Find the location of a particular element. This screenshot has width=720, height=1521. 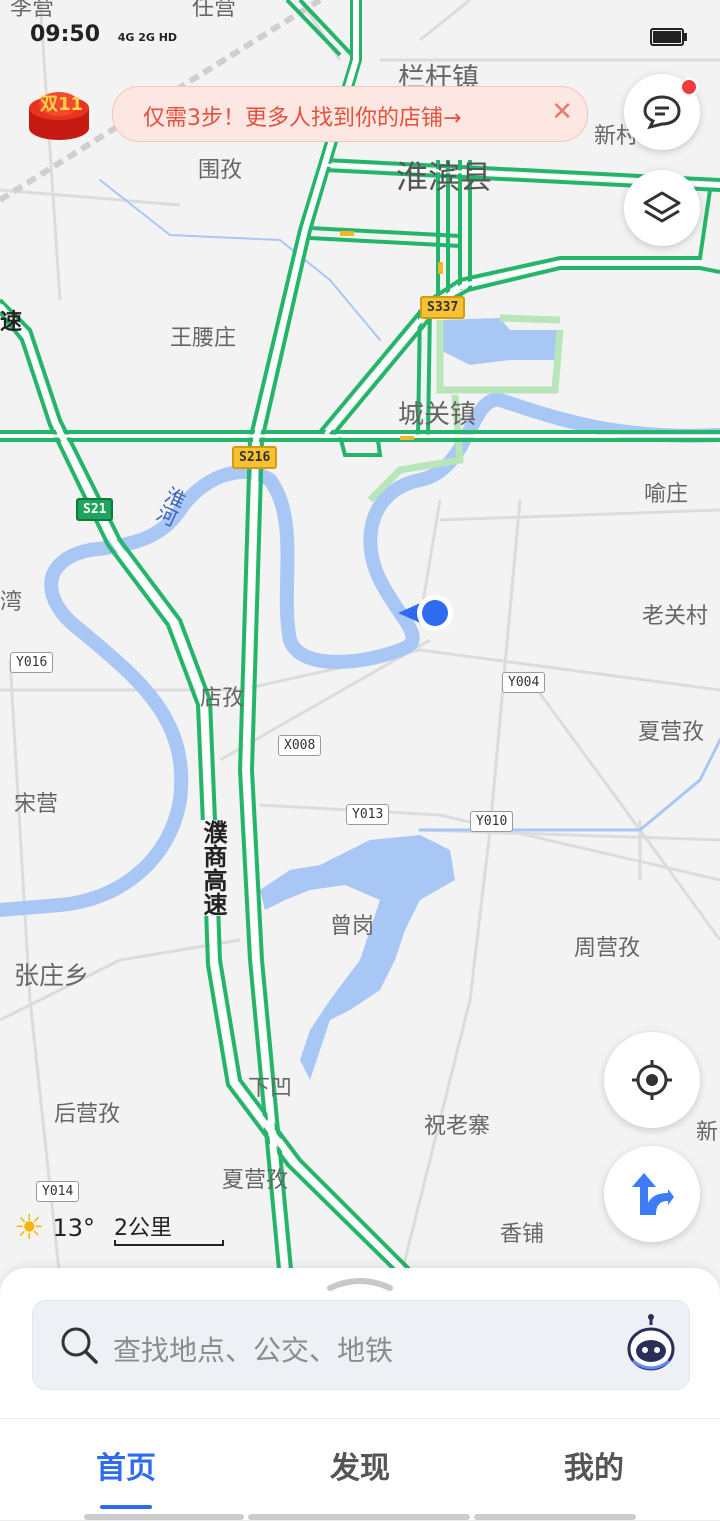

road-badge: Y013 is located at coordinates (368, 814).